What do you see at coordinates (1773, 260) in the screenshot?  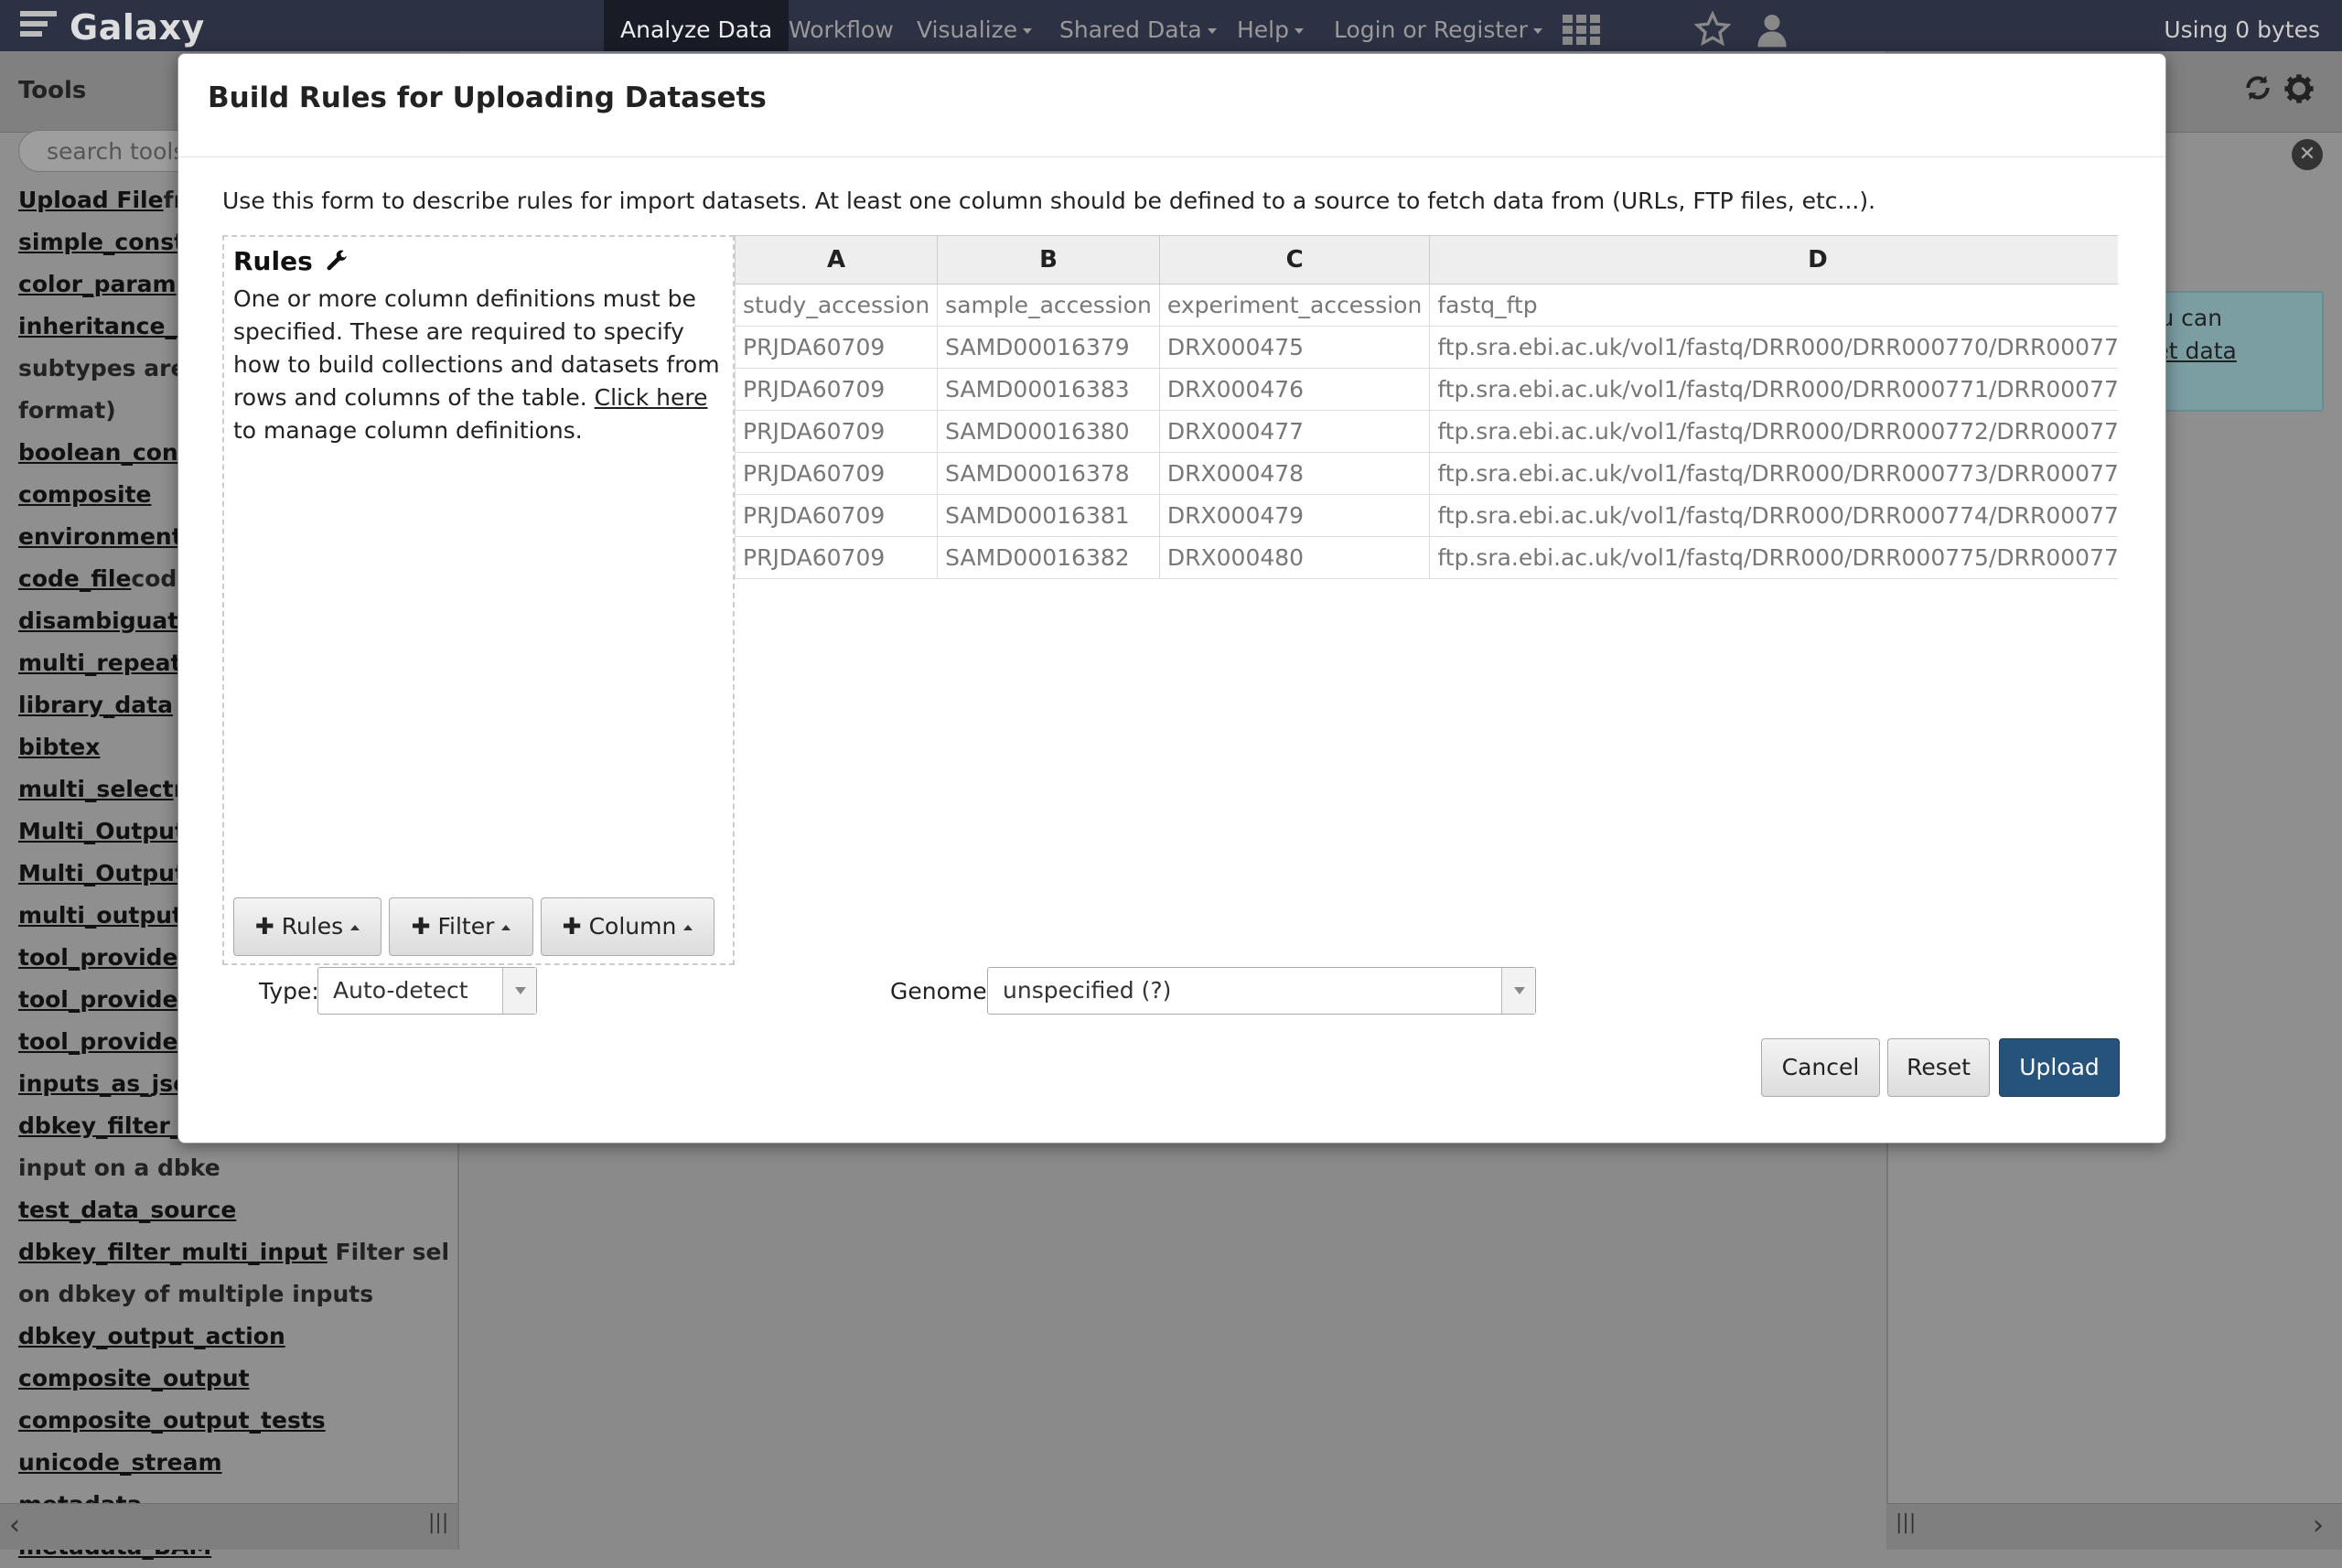 I see `column-letter-d: D` at bounding box center [1773, 260].